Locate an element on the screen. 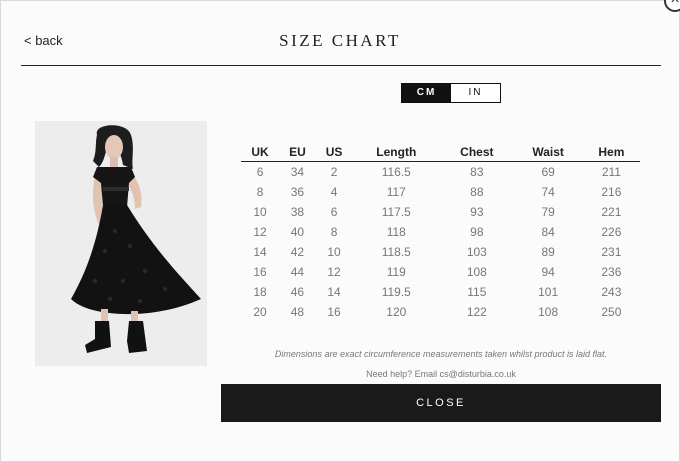 Image resolution: width=680 pixels, height=462 pixels. table-cell: 40 is located at coordinates (297, 232).